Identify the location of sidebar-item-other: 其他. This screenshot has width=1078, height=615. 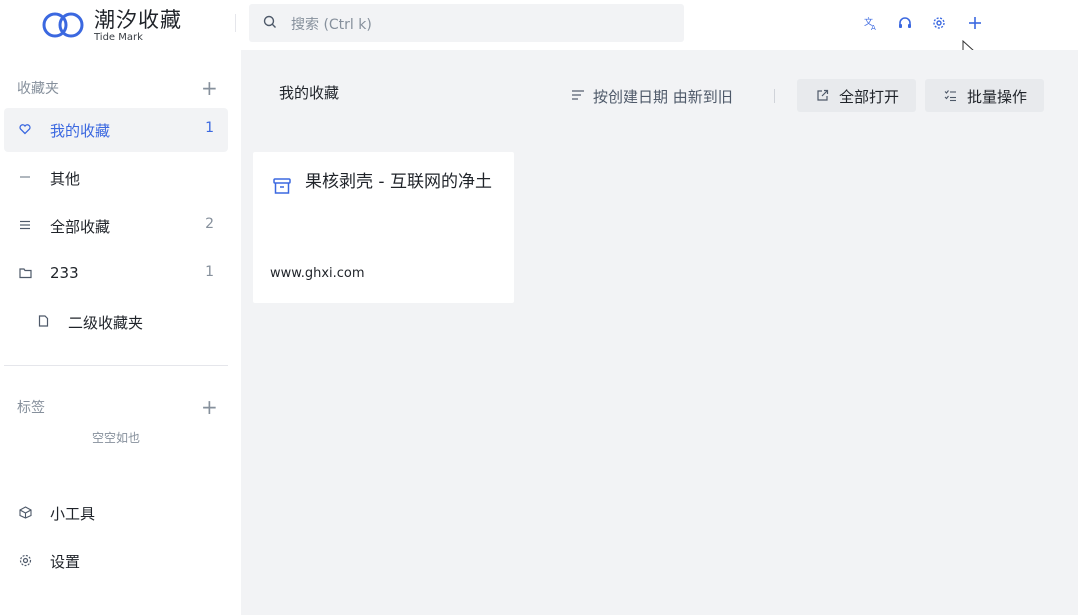
(116, 178).